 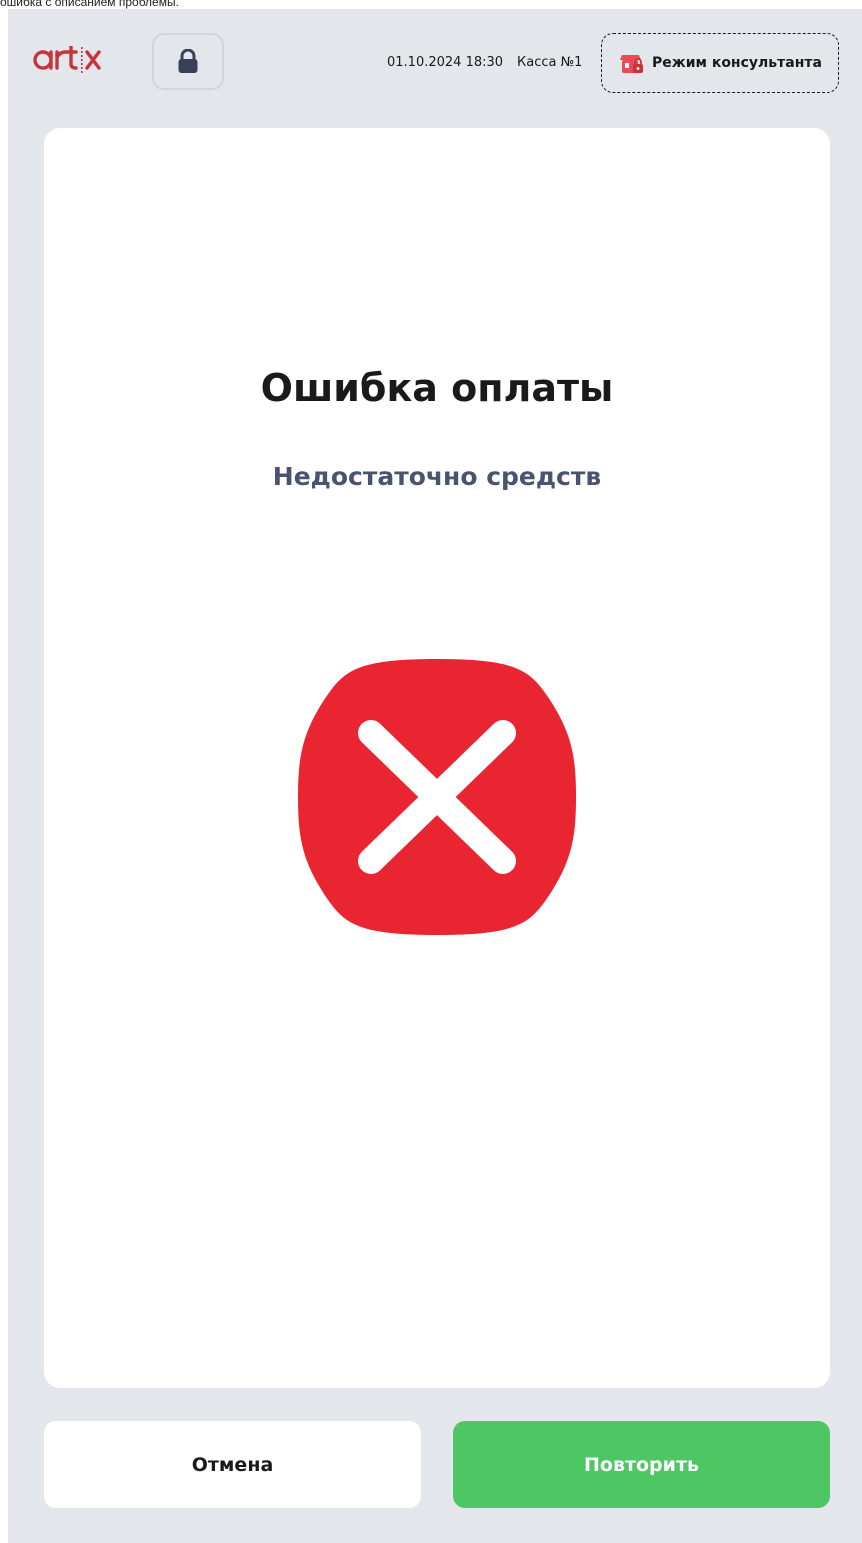 I want to click on error-cross-icon, so click(x=437, y=797).